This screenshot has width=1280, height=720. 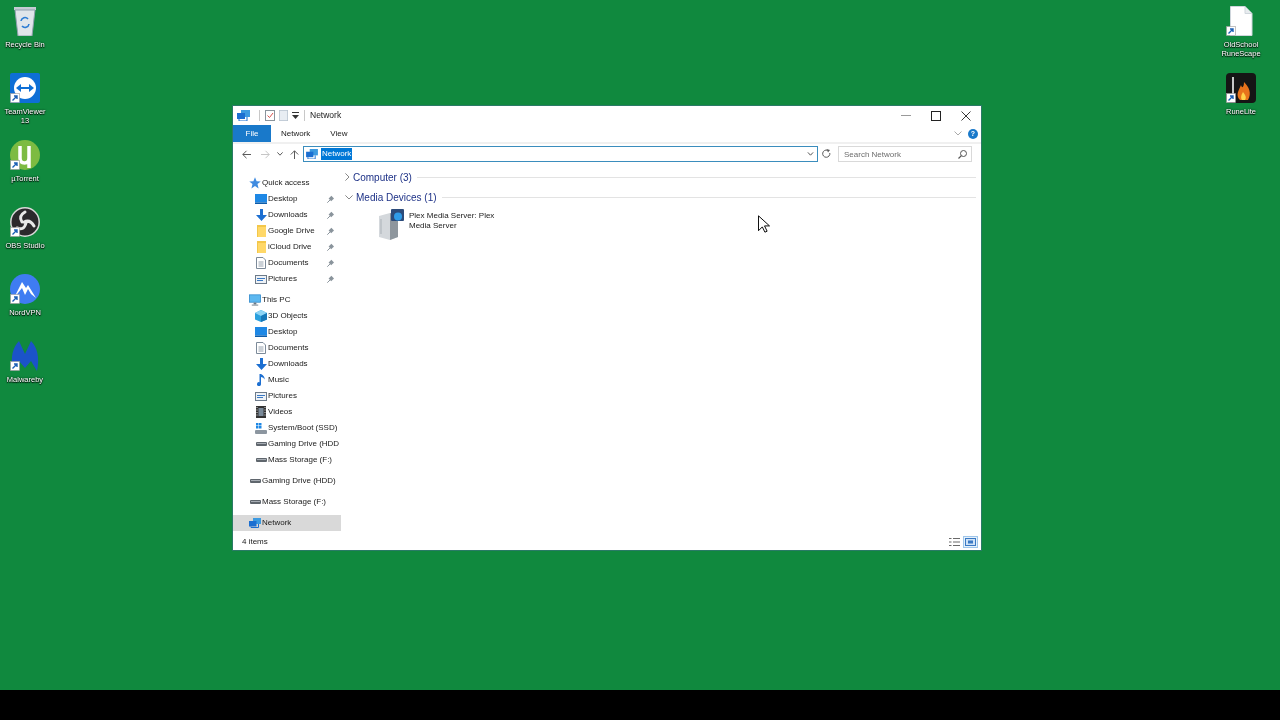 What do you see at coordinates (287, 231) in the screenshot?
I see `nav-item: Google Drive` at bounding box center [287, 231].